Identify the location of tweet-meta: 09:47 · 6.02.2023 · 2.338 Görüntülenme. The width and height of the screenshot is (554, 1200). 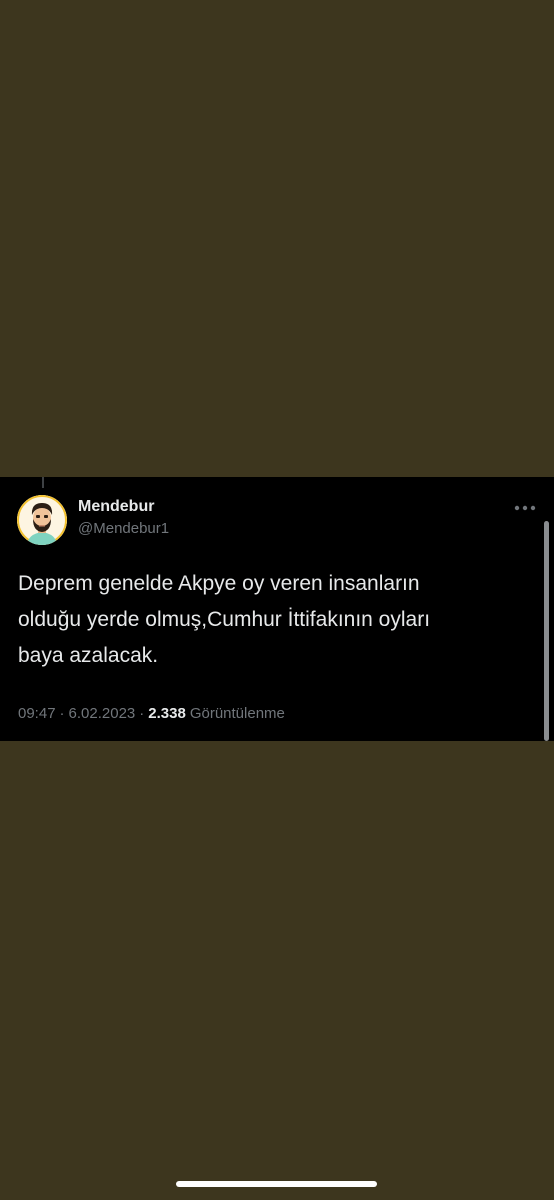
(151, 713).